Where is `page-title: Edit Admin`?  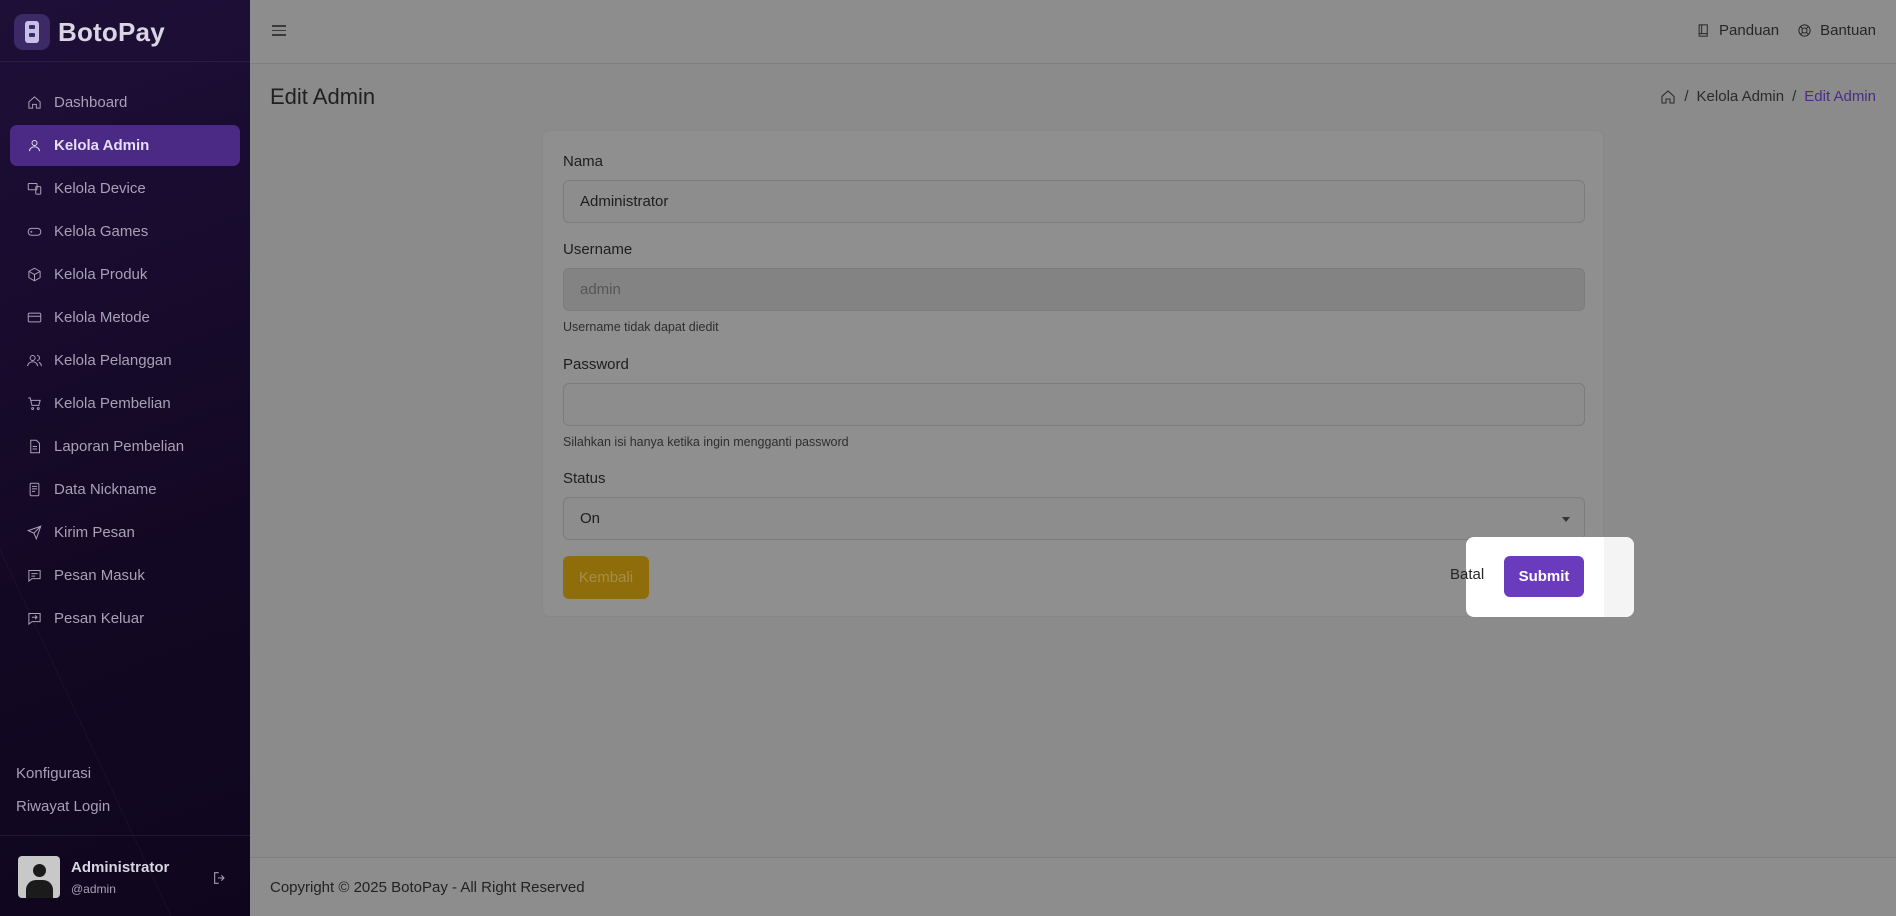
page-title: Edit Admin is located at coordinates (323, 96).